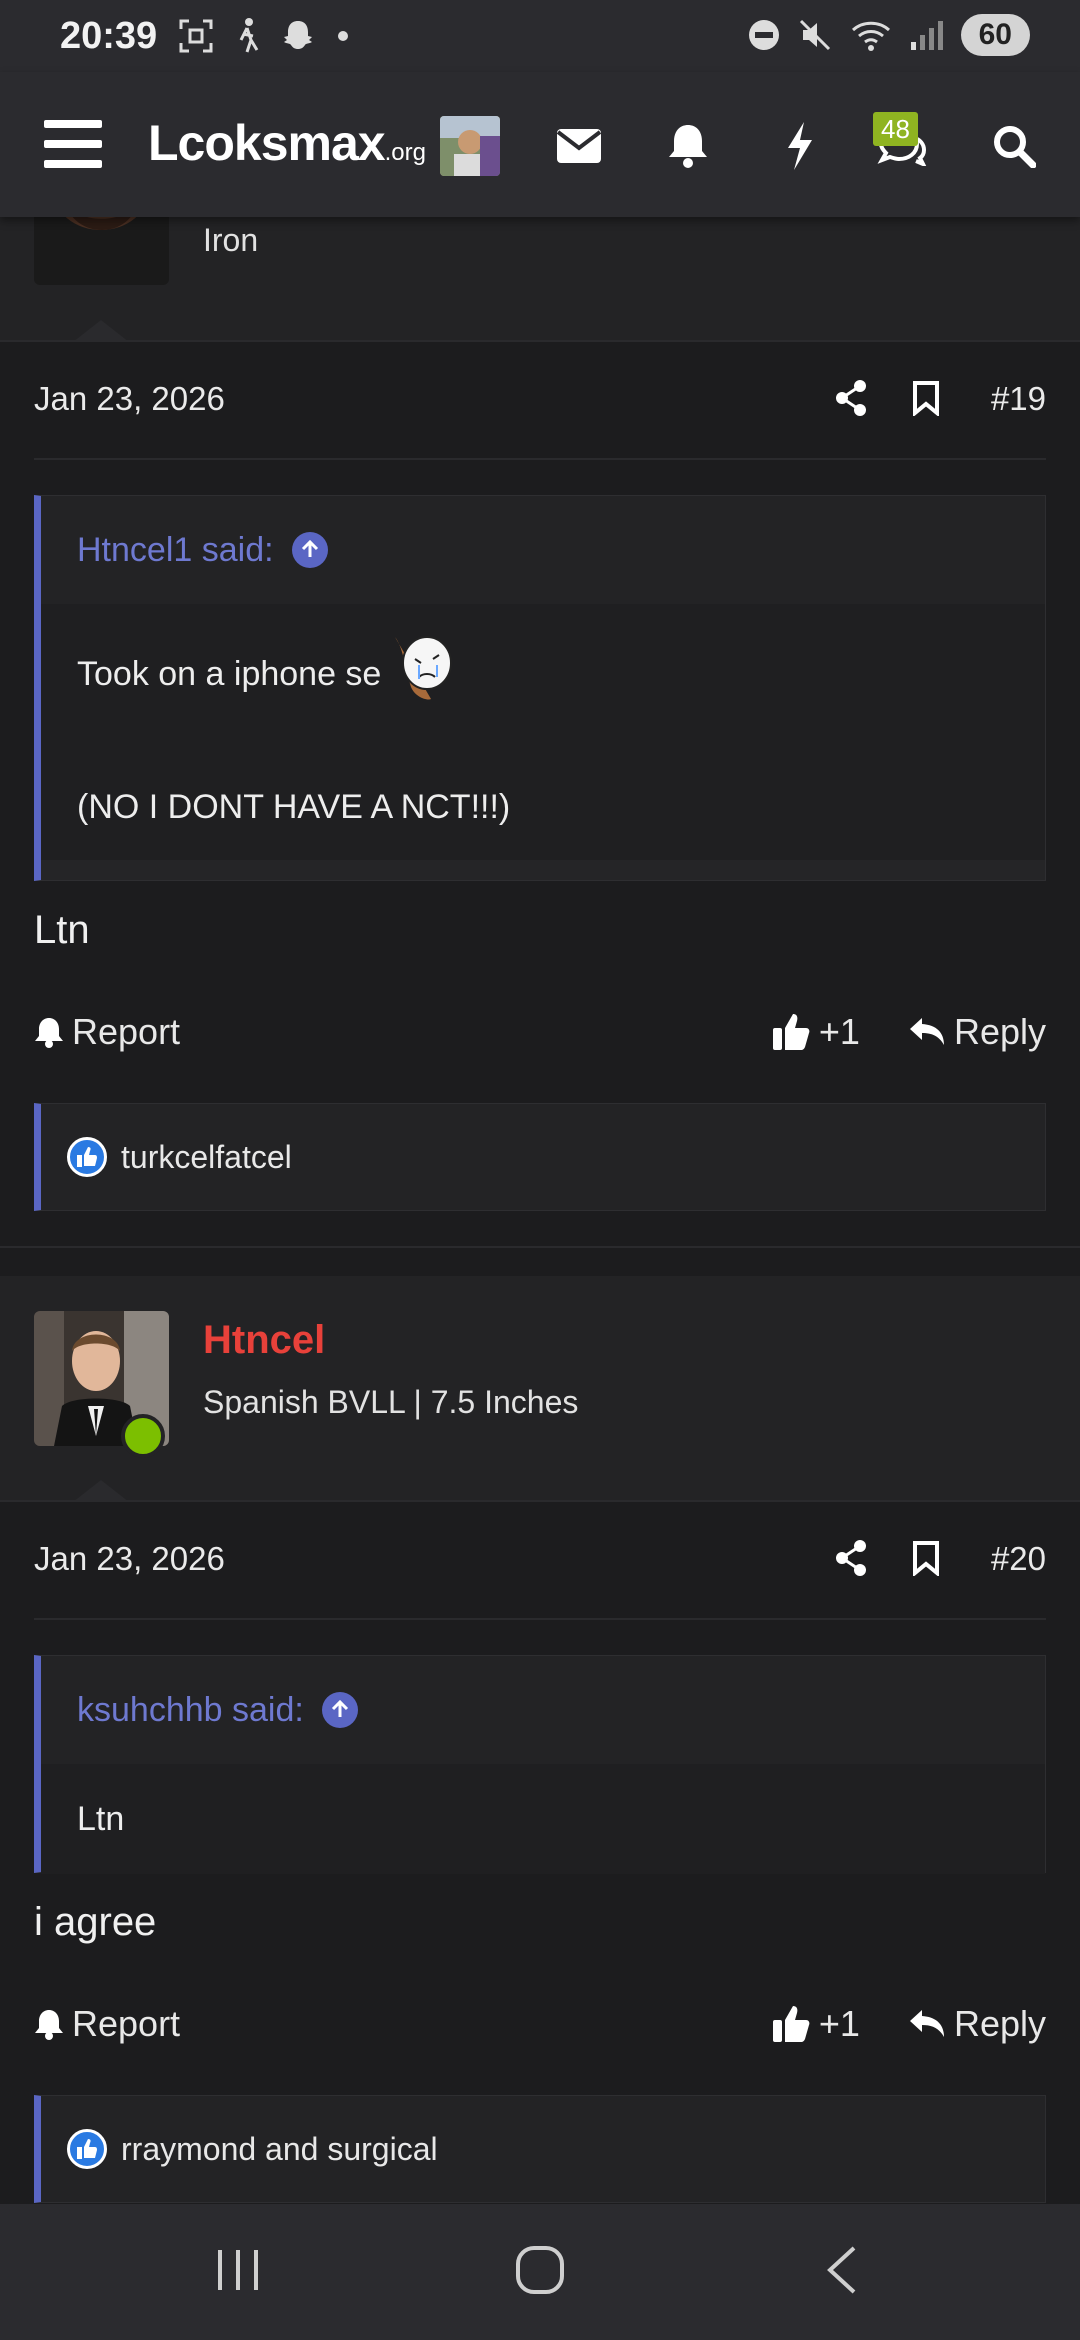 This screenshot has width=1080, height=2340. What do you see at coordinates (279, 2149) in the screenshot?
I see `likers-list: rraymond and surgical` at bounding box center [279, 2149].